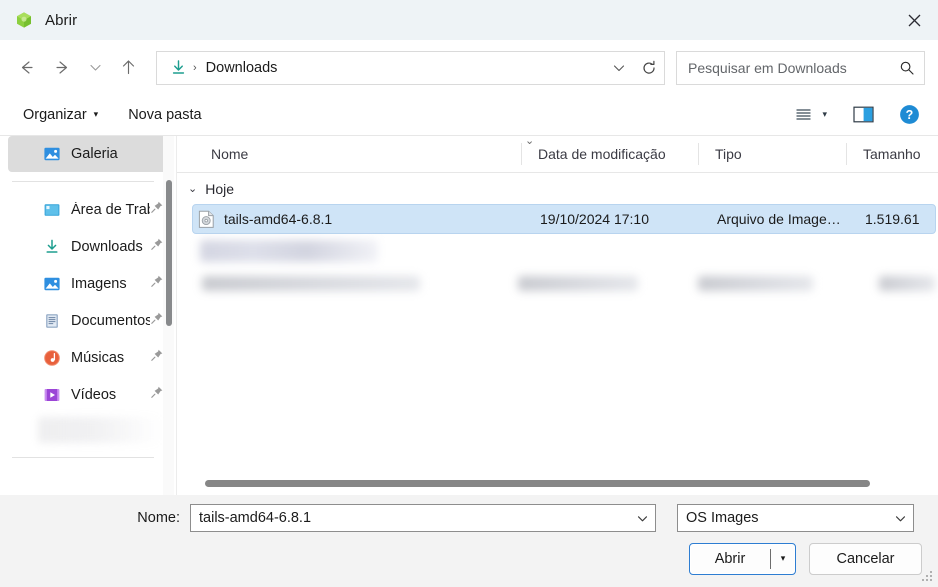  Describe the element at coordinates (410, 518) in the screenshot. I see `filename-input: tails-amd64-6.8.1` at that location.